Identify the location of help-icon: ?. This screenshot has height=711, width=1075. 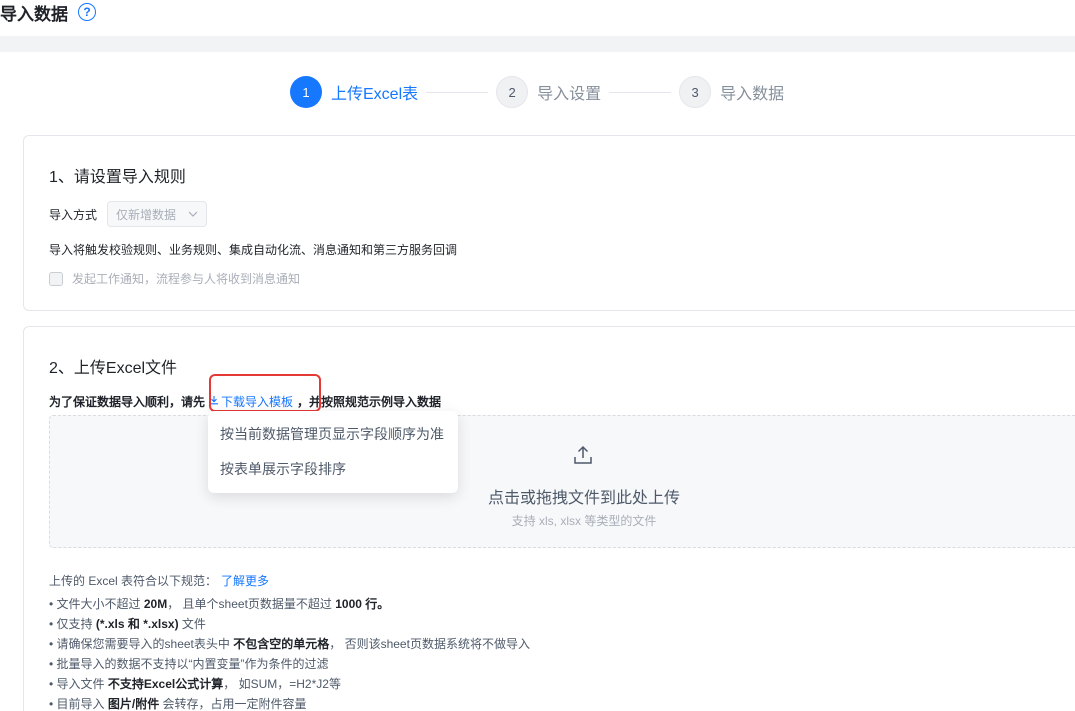
(87, 12).